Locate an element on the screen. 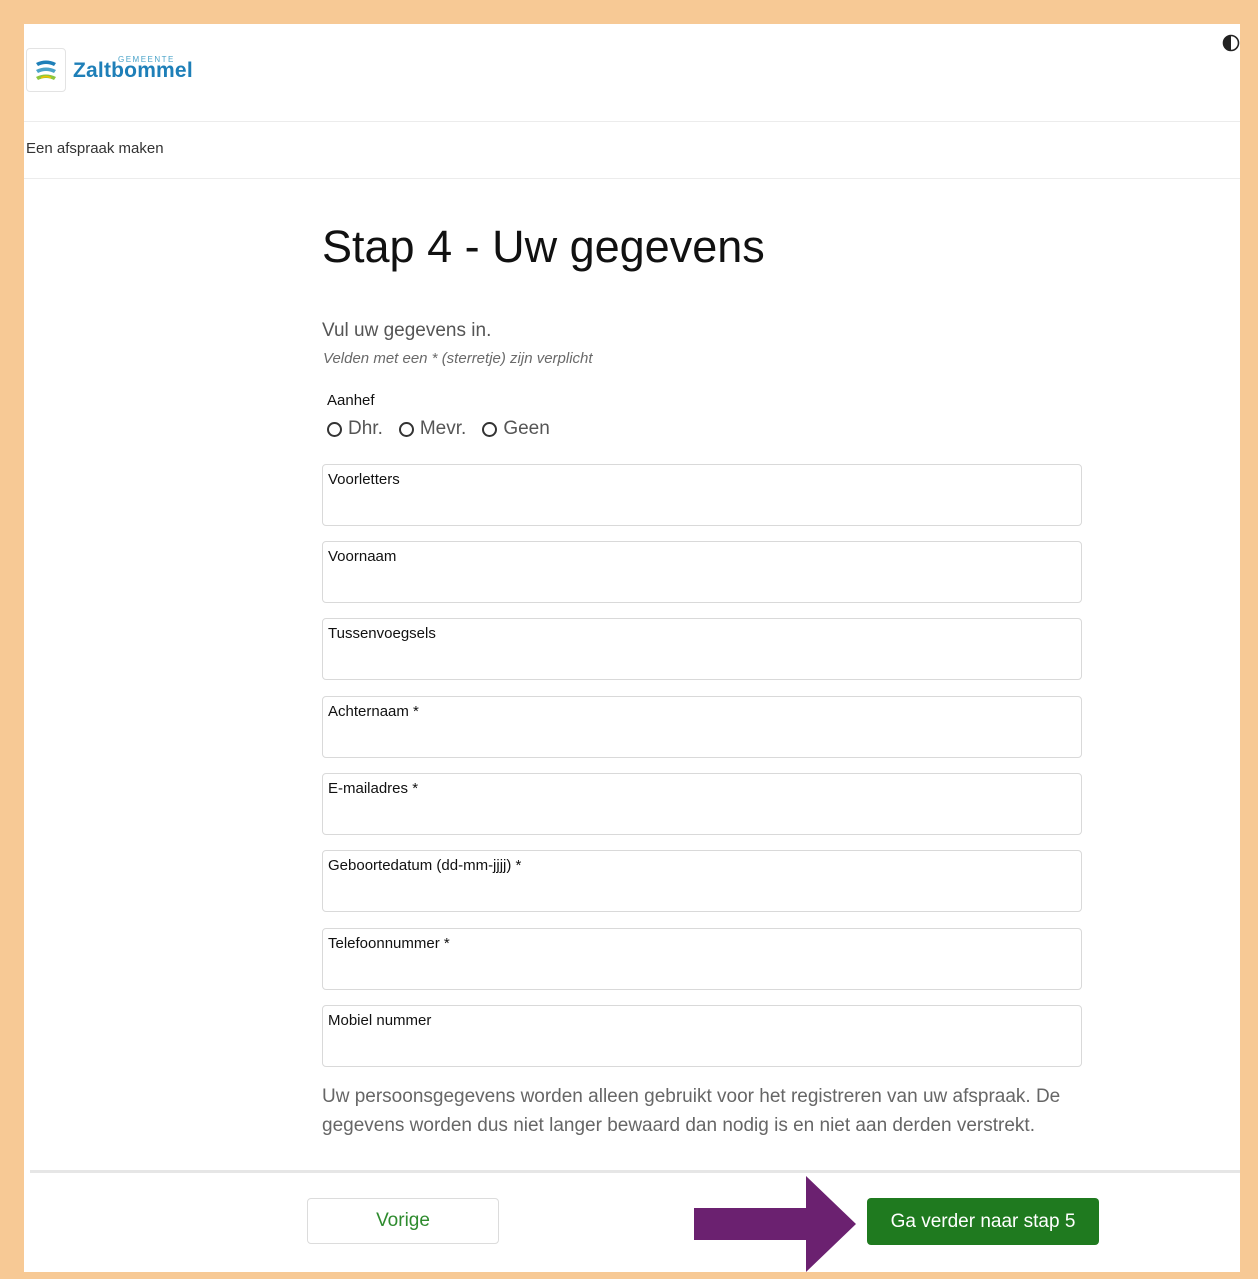 The image size is (1258, 1279). field-label: Voorletters is located at coordinates (364, 479).